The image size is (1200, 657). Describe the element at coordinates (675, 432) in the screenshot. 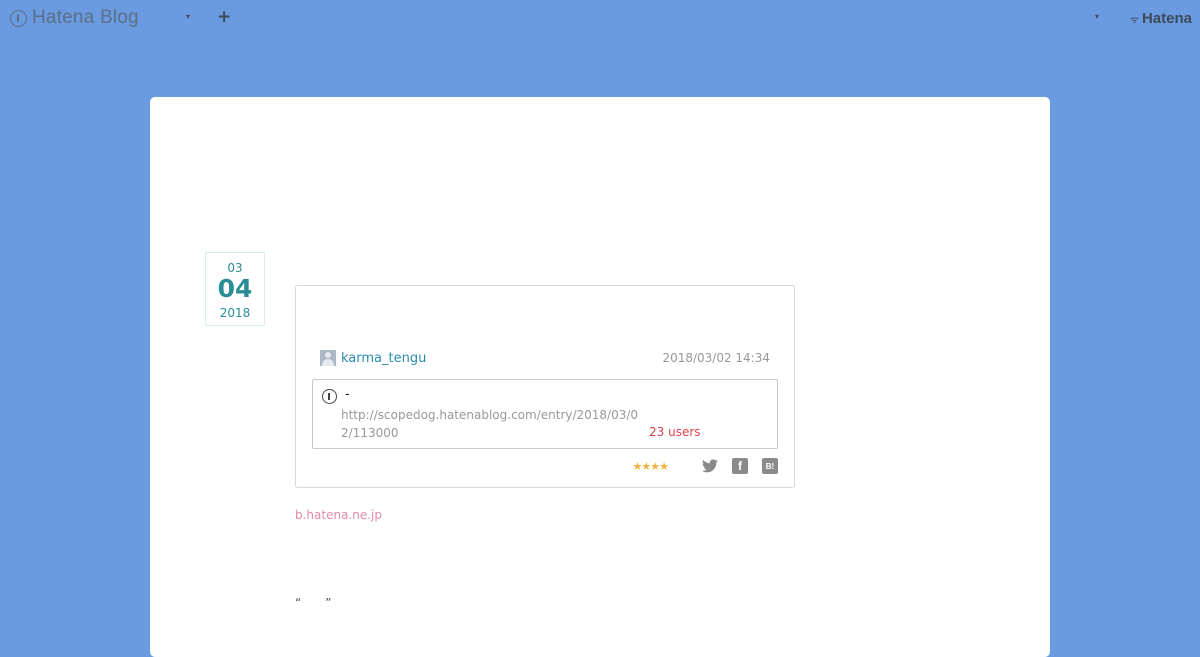

I see `bookmark-users-count: 23 users` at that location.